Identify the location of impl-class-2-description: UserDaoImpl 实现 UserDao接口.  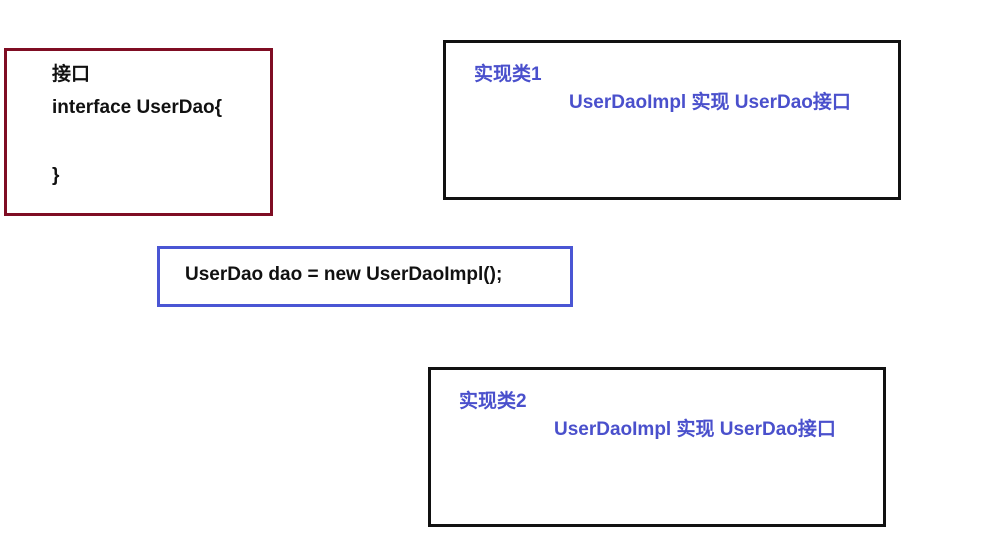
(695, 429).